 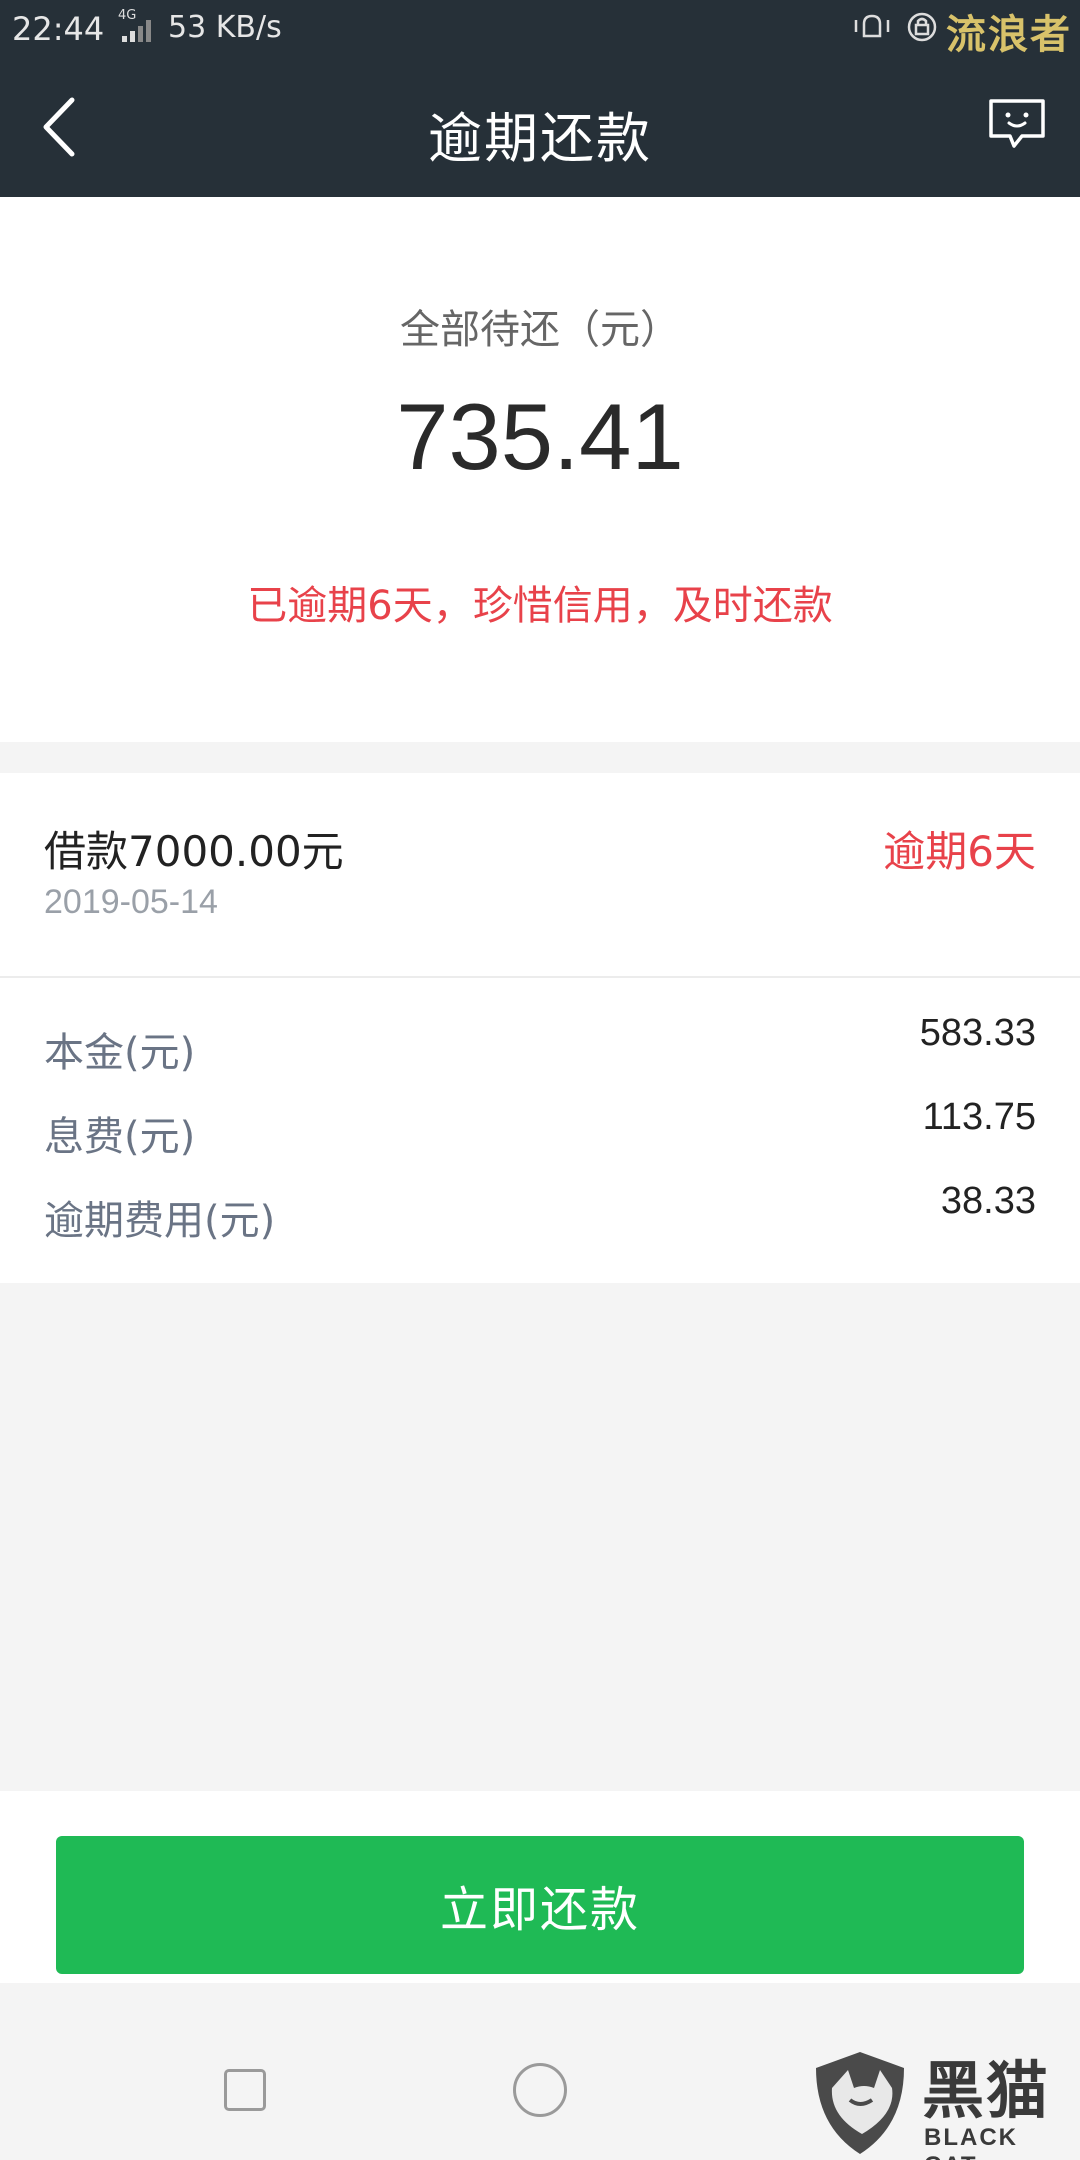 I want to click on page-title: 逾期还款, so click(x=540, y=138).